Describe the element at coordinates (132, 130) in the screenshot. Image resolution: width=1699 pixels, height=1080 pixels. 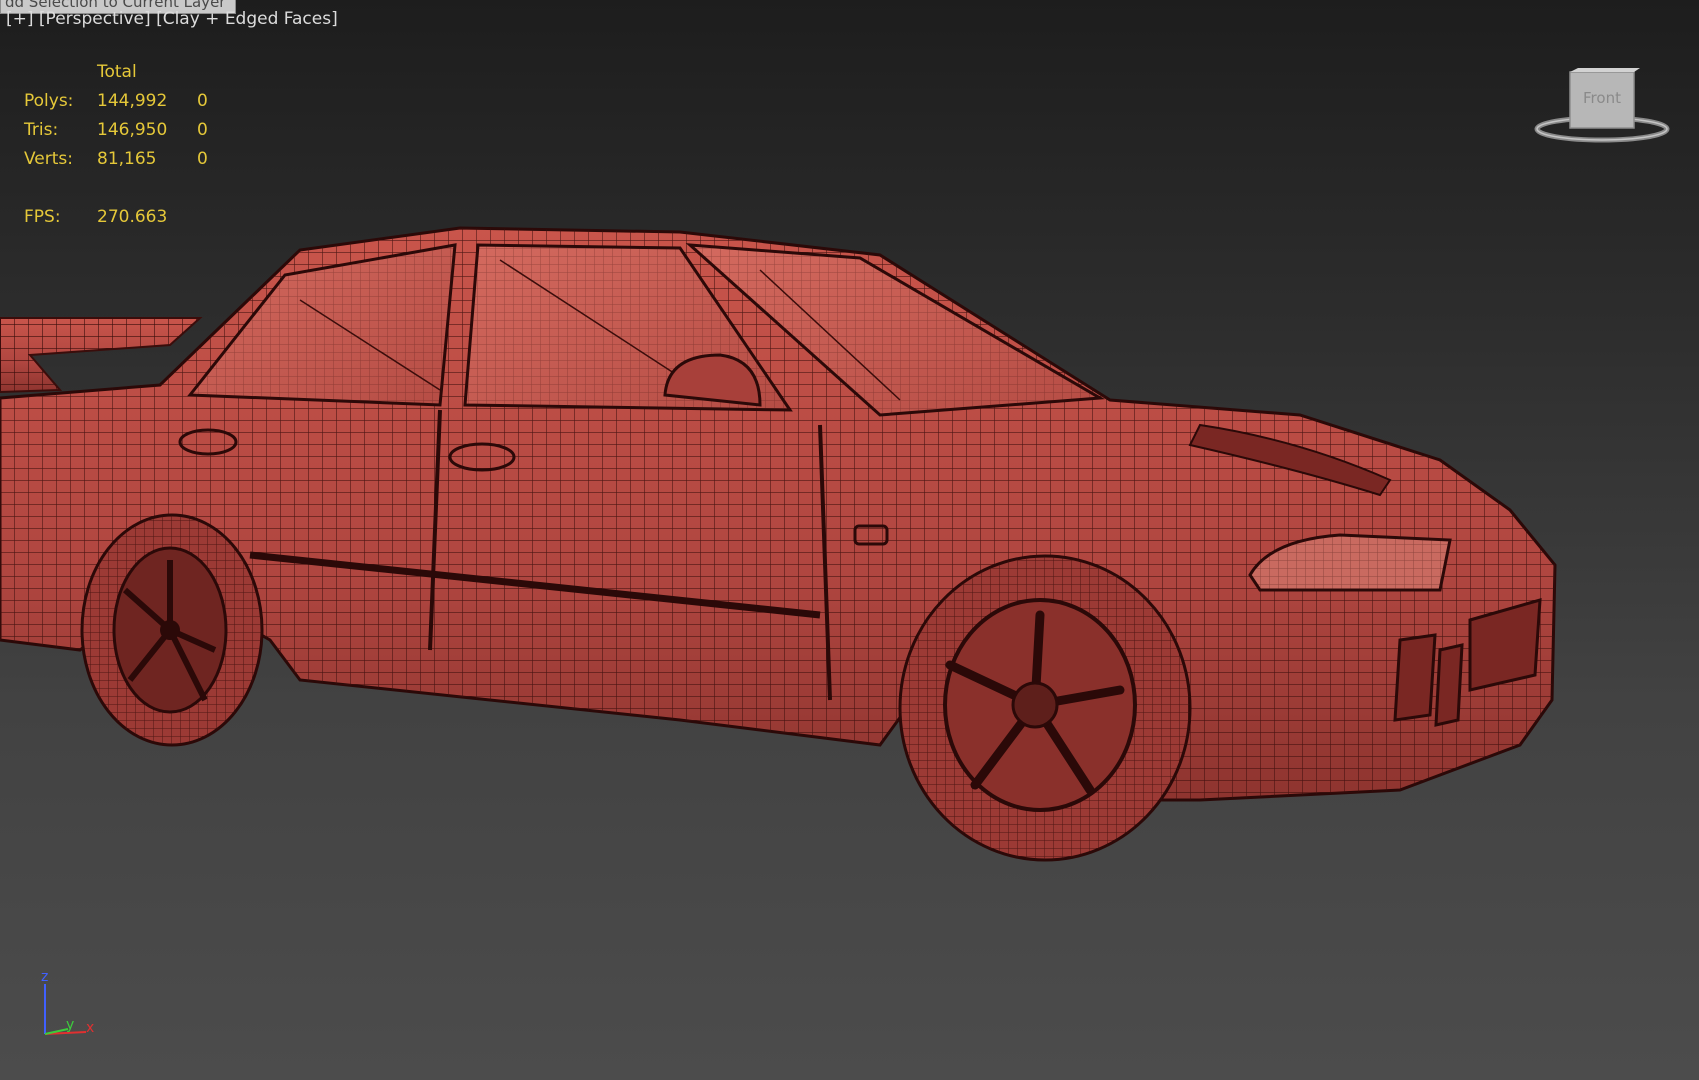
I see `stats-total: 146,950` at that location.